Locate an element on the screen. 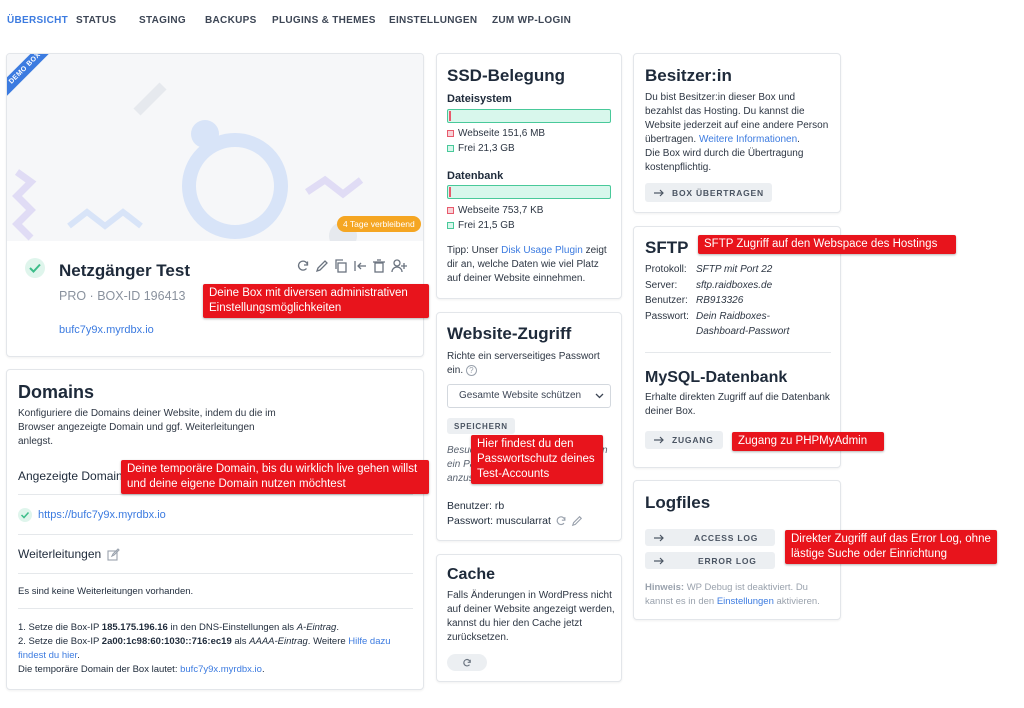 Image resolution: width=1024 pixels, height=708 pixels. add-user-icon is located at coordinates (399, 266).